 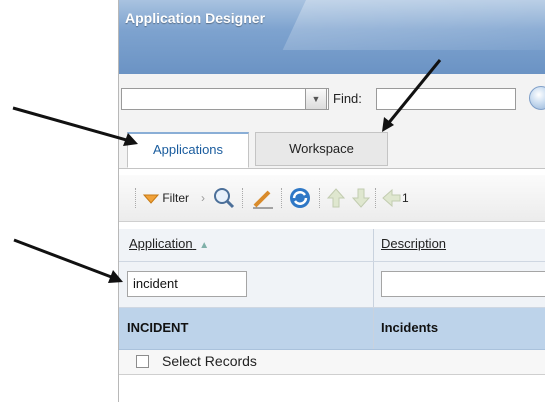 What do you see at coordinates (412, 95) in the screenshot?
I see `annotation-arrow-workspace` at bounding box center [412, 95].